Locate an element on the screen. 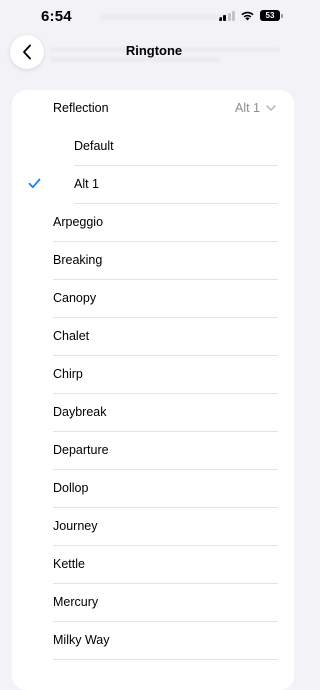 The image size is (320, 690). ringtone-label: Chalet is located at coordinates (71, 336).